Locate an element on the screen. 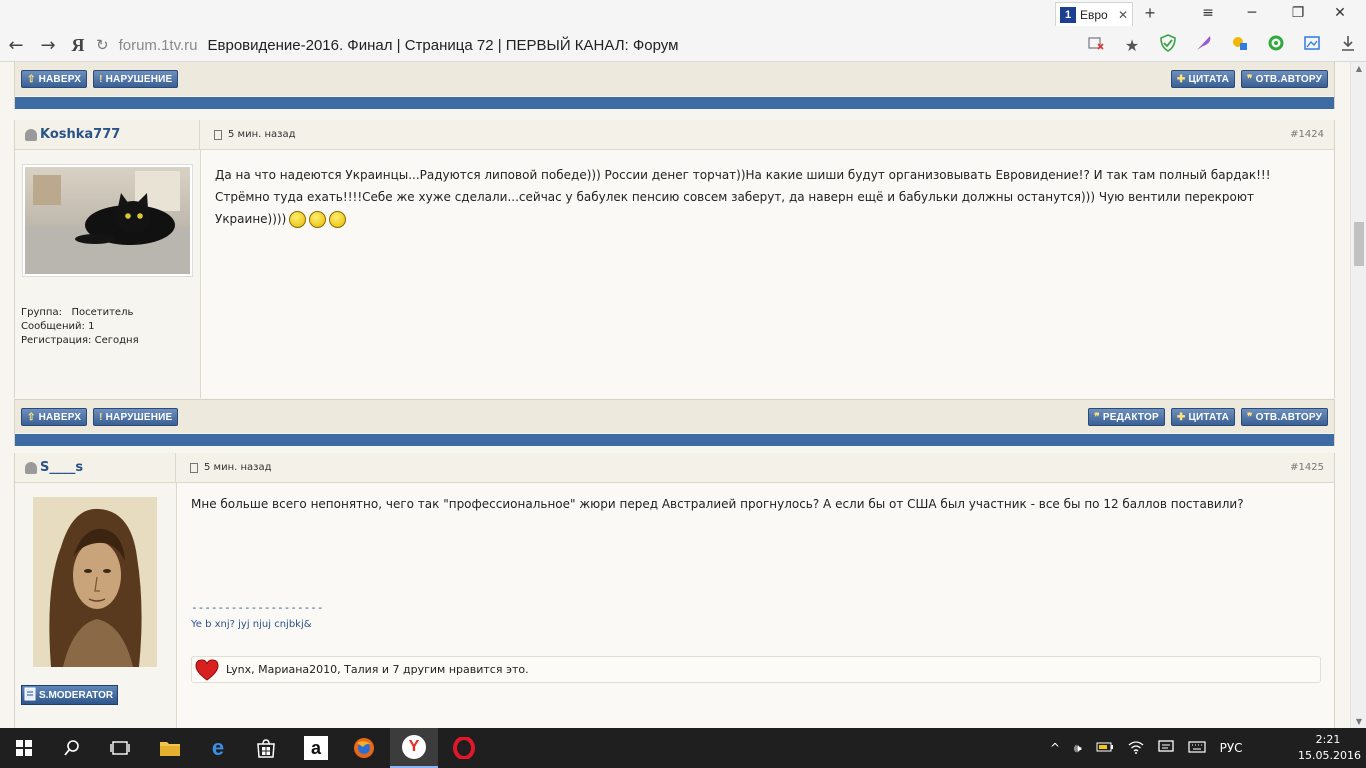 Image resolution: width=1366 pixels, height=768 pixels. tray-expand-icon: ^ is located at coordinates (1055, 748).